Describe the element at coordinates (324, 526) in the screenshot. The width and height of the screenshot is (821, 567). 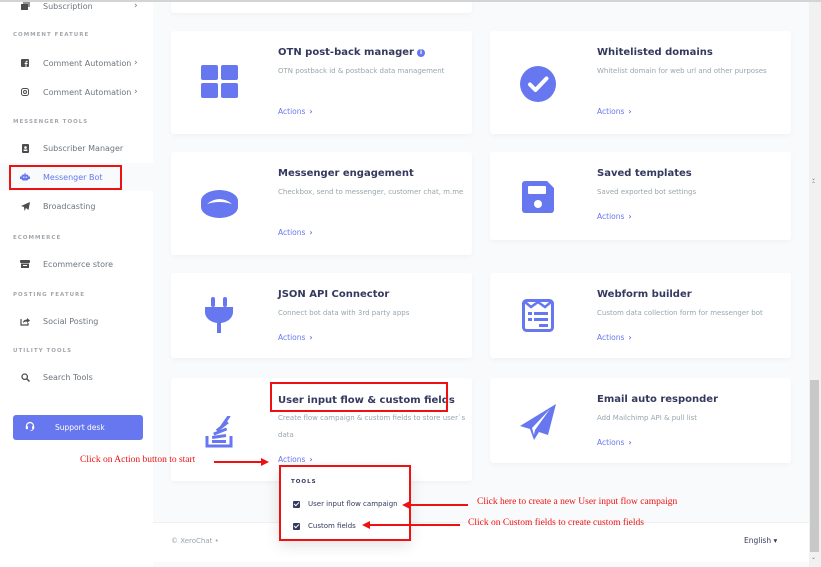
I see `menu-item-custom-fields: Custom fields` at that location.